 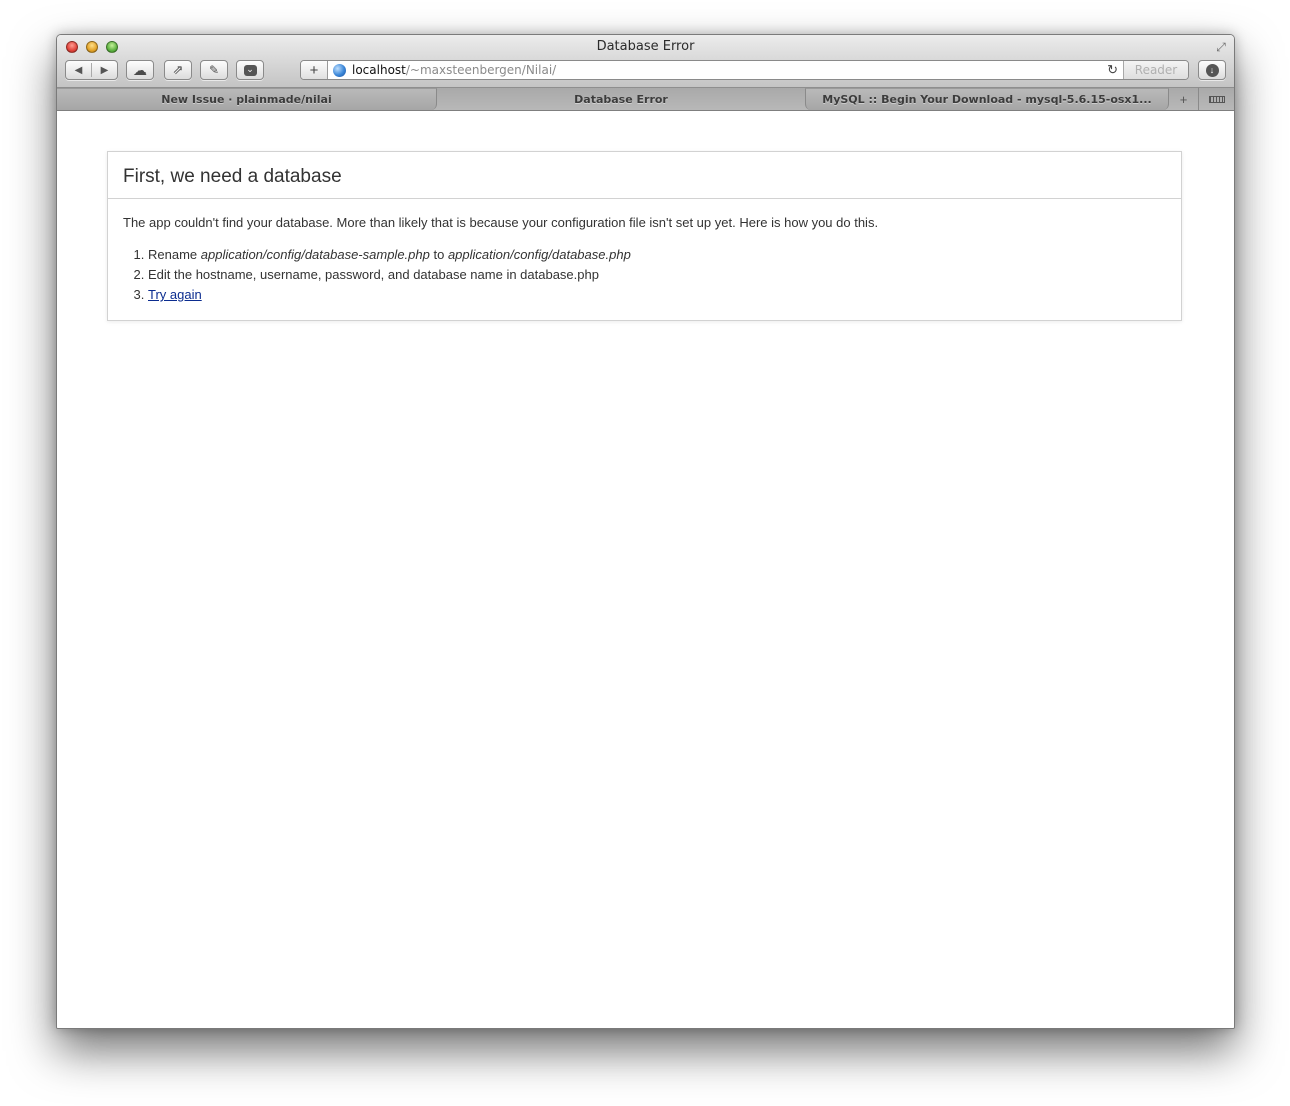 What do you see at coordinates (314, 70) in the screenshot?
I see `add-bookmark-button: +` at bounding box center [314, 70].